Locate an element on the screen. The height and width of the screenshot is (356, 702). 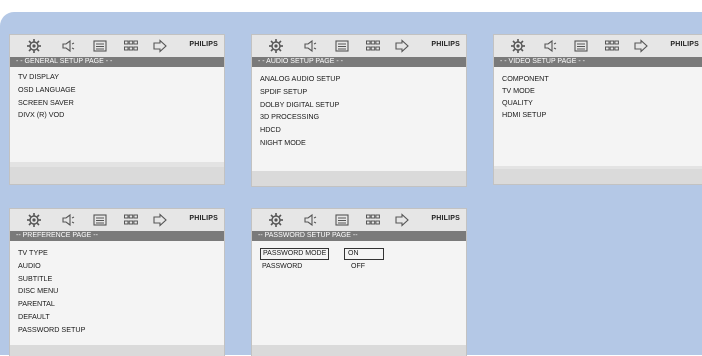
menu-item-night-mode: NIGHT MODE is located at coordinates (359, 143).